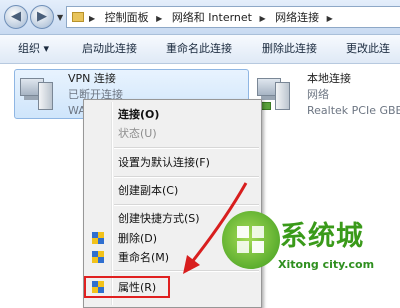 The height and width of the screenshot is (308, 400). Describe the element at coordinates (215, 228) in the screenshot. I see `annotation-arrow` at that location.